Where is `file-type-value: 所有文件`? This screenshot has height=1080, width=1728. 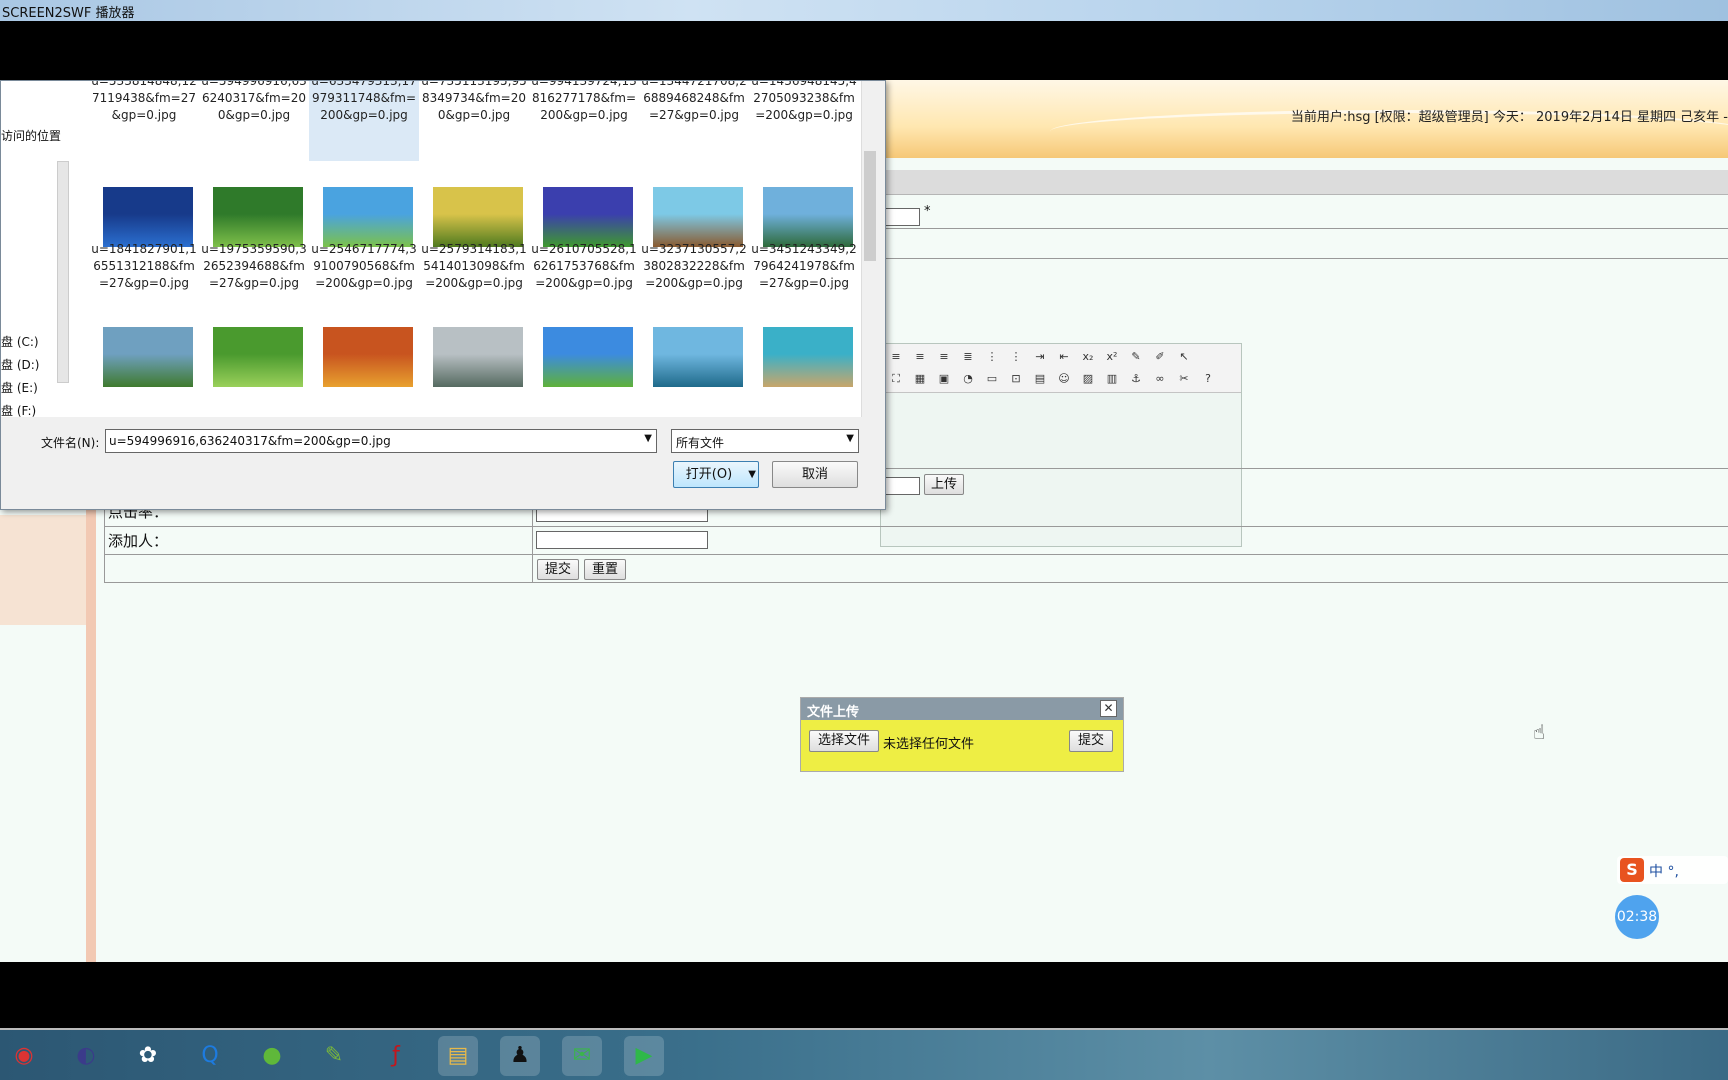 file-type-value: 所有文件 is located at coordinates (700, 443).